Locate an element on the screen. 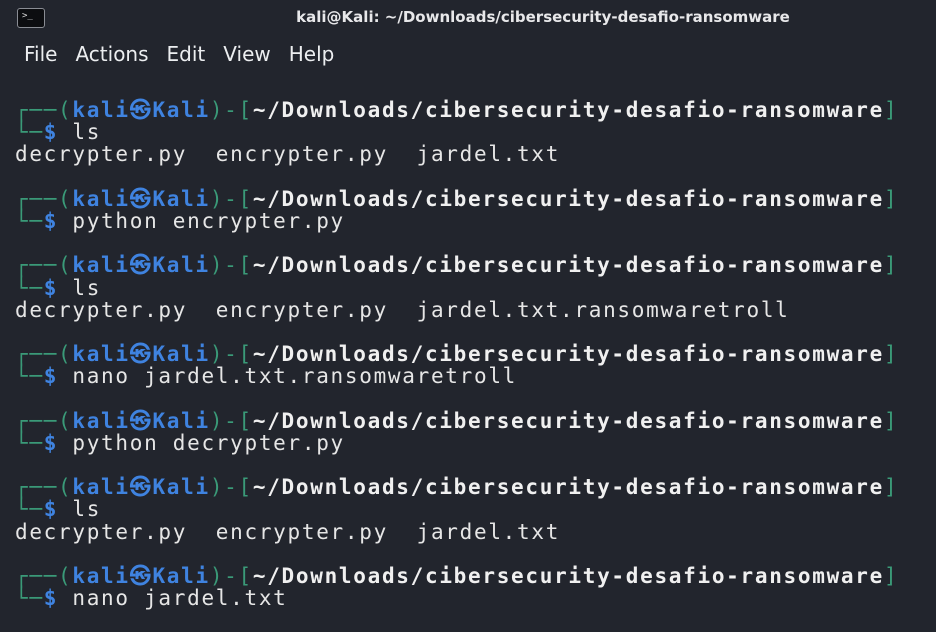 The width and height of the screenshot is (936, 632). menu-edit: Edit is located at coordinates (186, 54).